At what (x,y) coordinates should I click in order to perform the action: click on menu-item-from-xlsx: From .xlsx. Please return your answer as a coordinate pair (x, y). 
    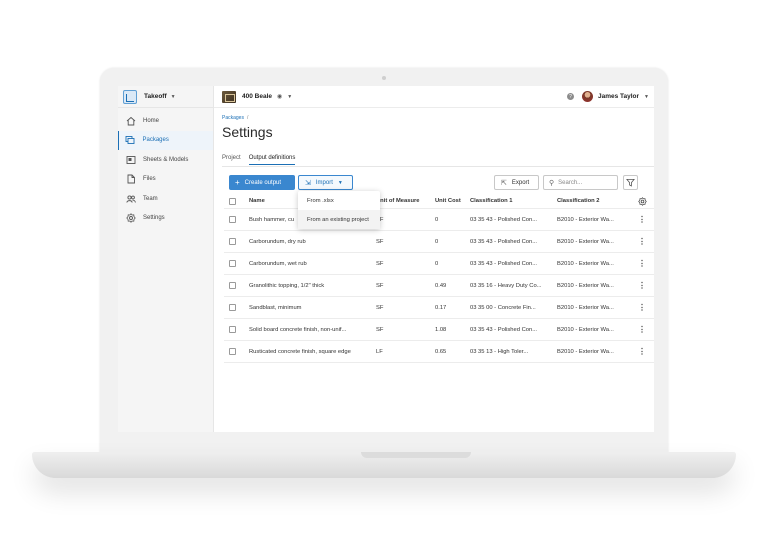
    Looking at the image, I should click on (339, 200).